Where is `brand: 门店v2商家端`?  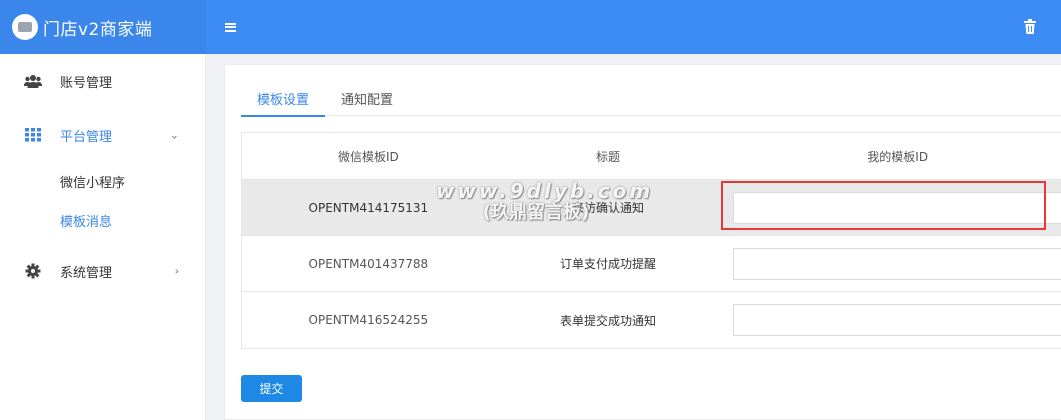 brand: 门店v2商家端 is located at coordinates (103, 27).